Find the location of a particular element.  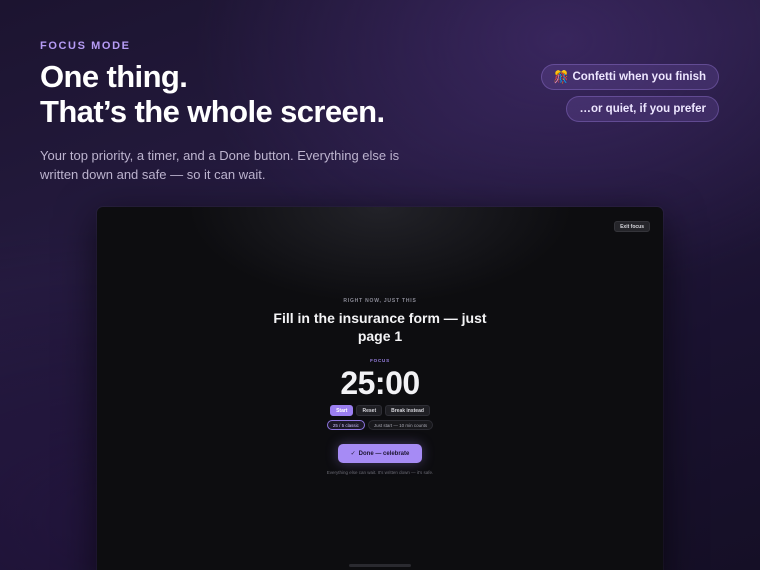

timer-label: FOCUS is located at coordinates (380, 360).